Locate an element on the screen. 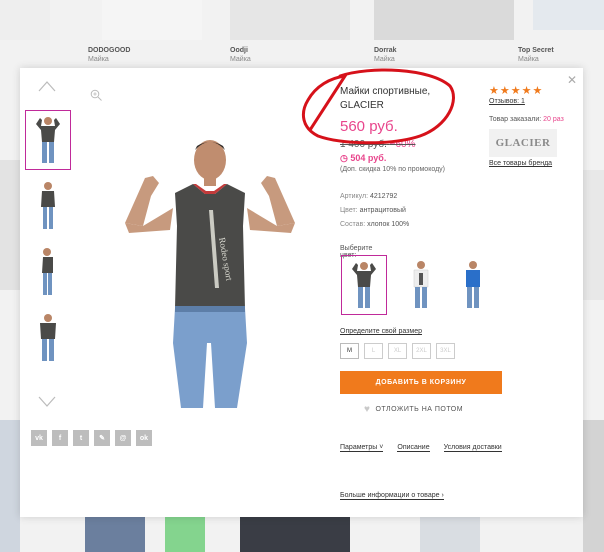 Image resolution: width=604 pixels, height=552 pixels. rating-stars: ★★★★★ is located at coordinates (516, 91).